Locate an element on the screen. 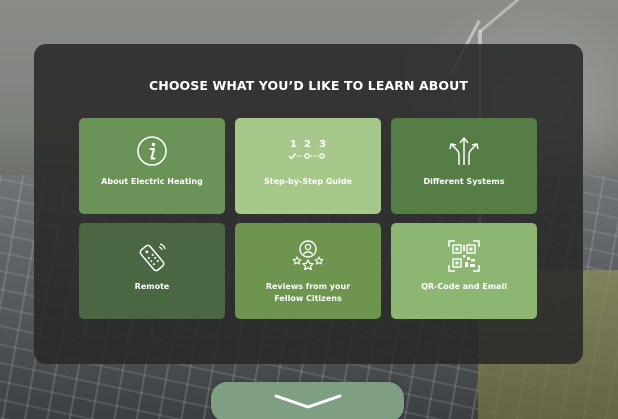  panel-title: CHOOSE WHAT YOU’D LIKE TO LEARN ABOUT is located at coordinates (308, 85).